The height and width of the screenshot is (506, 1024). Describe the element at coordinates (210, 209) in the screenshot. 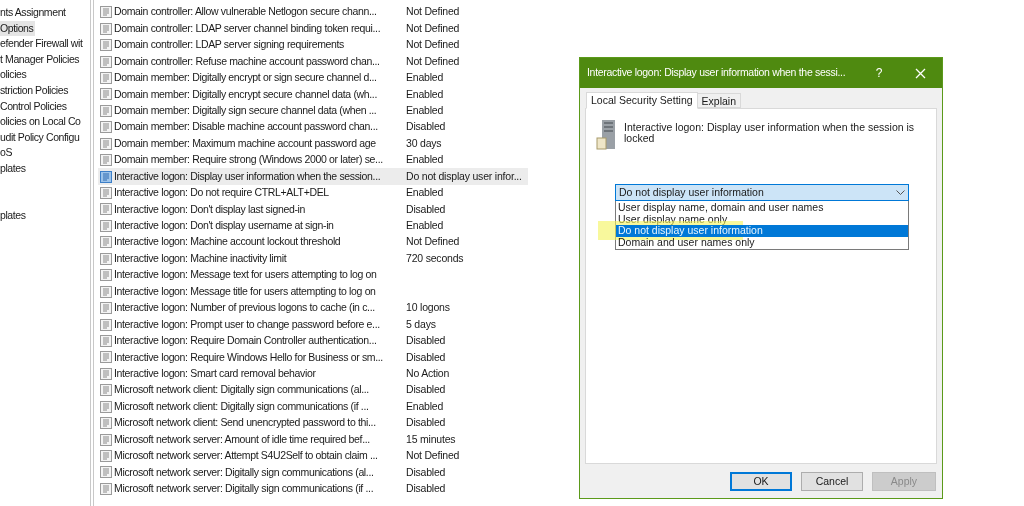

I see `policy-name: Interactive logon: Don't display last signed-in` at that location.